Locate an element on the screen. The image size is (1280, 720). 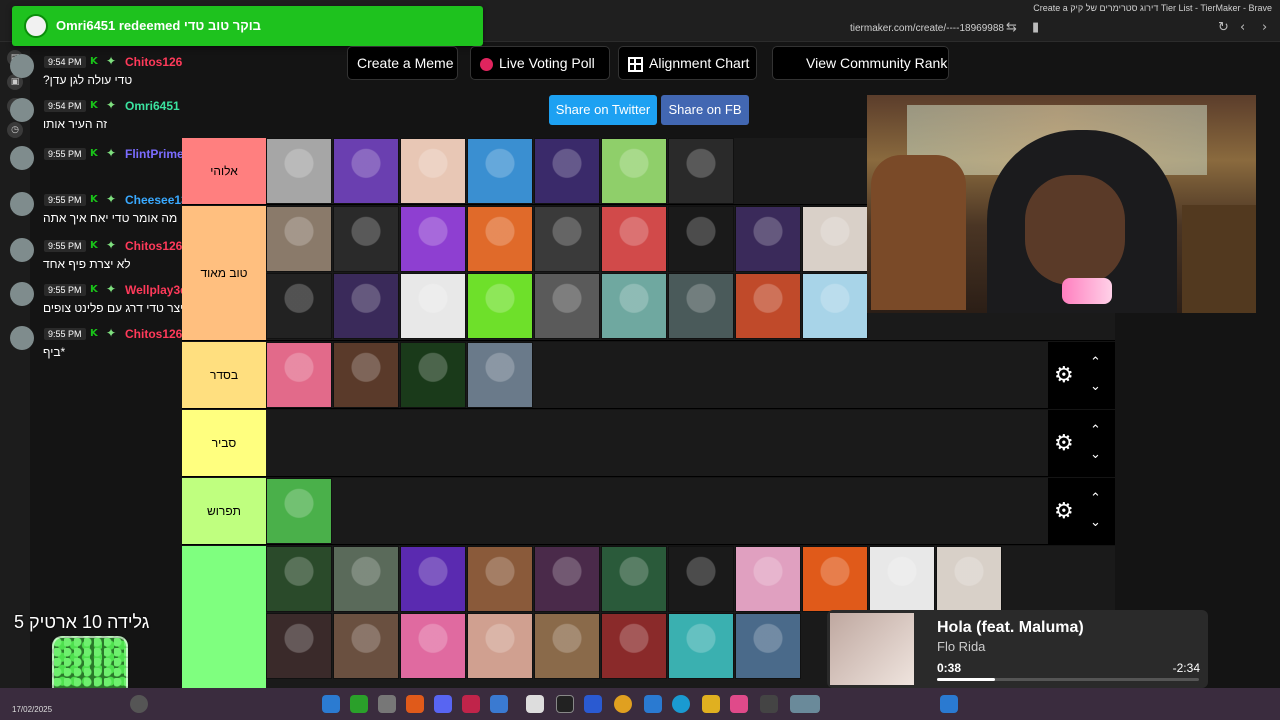
chrome-icon is located at coordinates (623, 704).